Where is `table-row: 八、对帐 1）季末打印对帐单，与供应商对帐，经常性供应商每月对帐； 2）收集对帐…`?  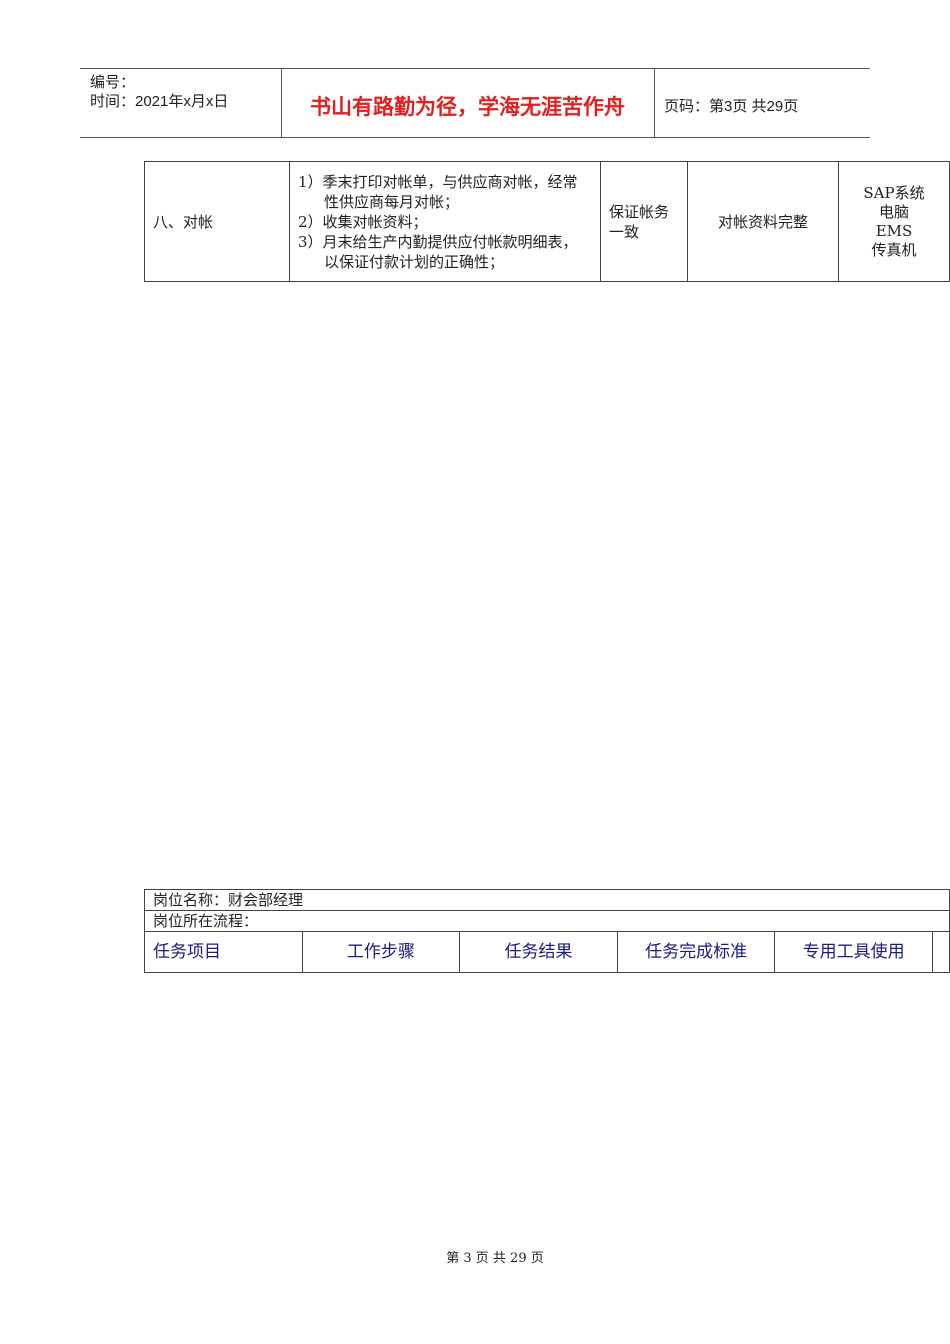
table-row: 八、对帐 1）季末打印对帐单，与供应商对帐，经常性供应商每月对帐； 2）收集对帐… is located at coordinates (547, 221).